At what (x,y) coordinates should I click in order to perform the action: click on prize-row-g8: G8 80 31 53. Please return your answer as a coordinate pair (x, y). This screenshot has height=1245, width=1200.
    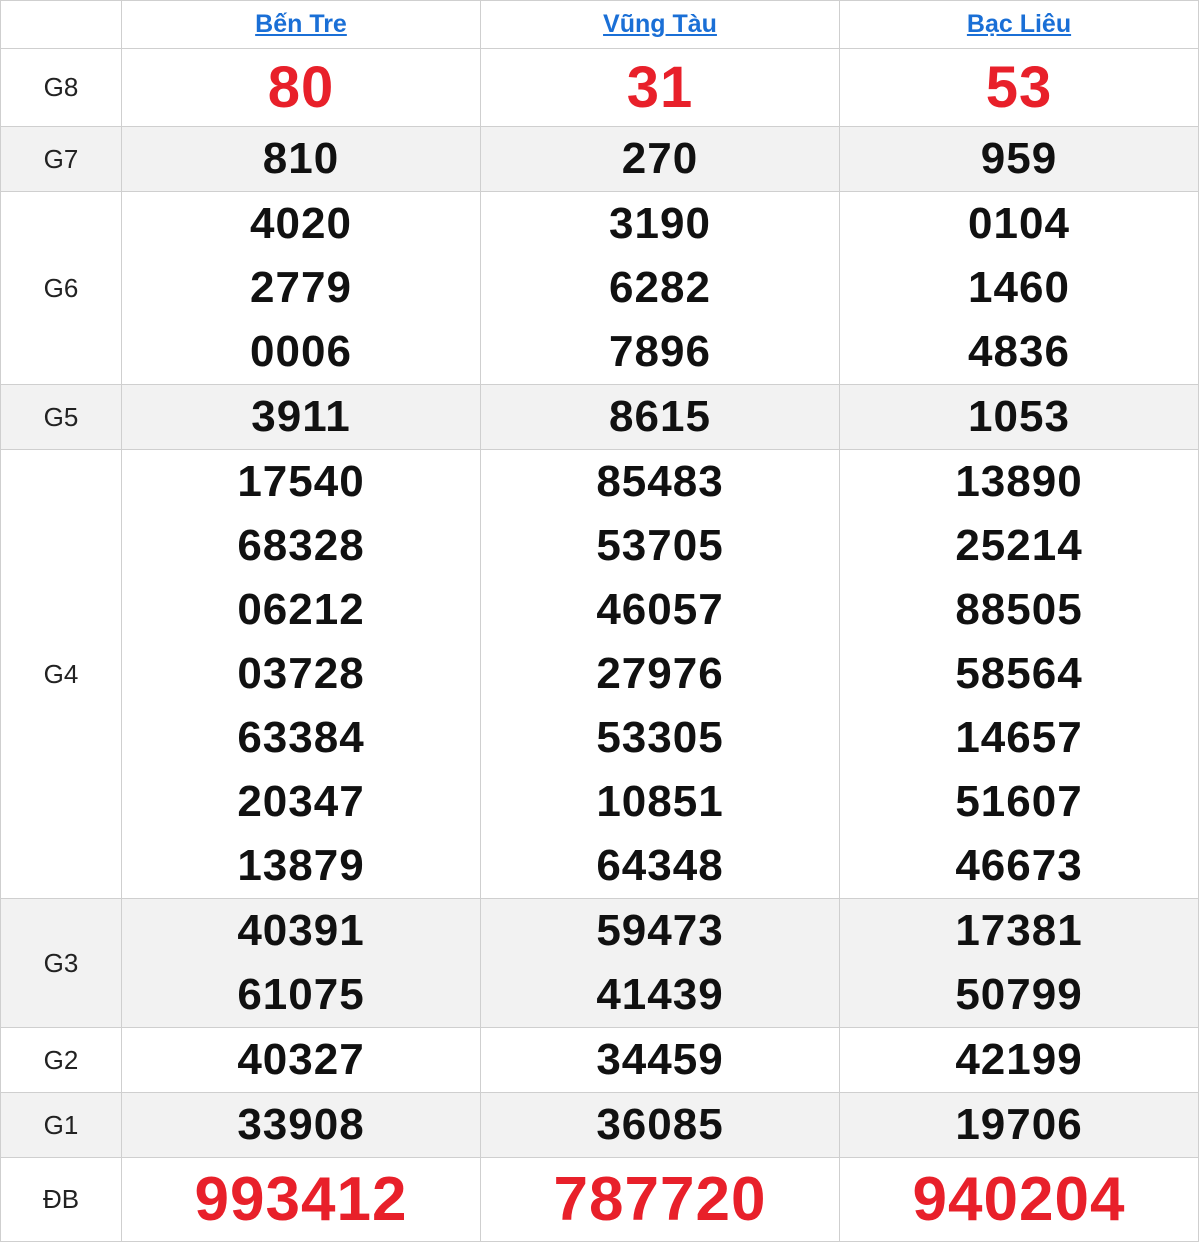
    Looking at the image, I should click on (599, 87).